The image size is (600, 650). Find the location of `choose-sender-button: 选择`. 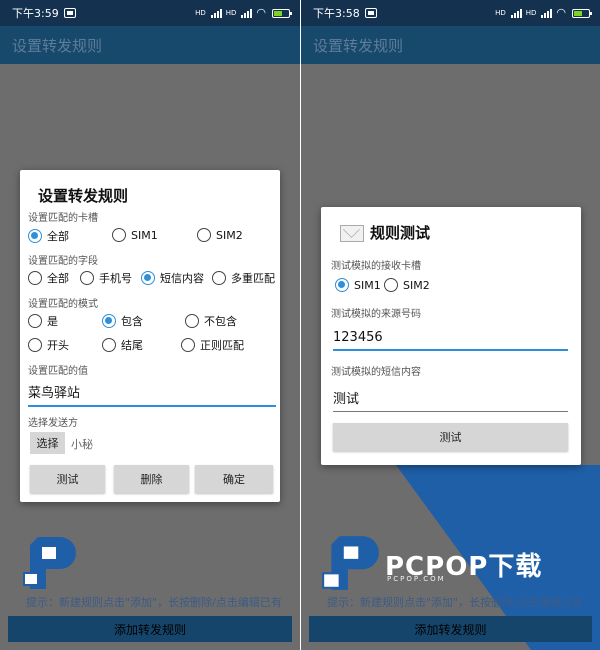

choose-sender-button: 选择 is located at coordinates (47, 443).